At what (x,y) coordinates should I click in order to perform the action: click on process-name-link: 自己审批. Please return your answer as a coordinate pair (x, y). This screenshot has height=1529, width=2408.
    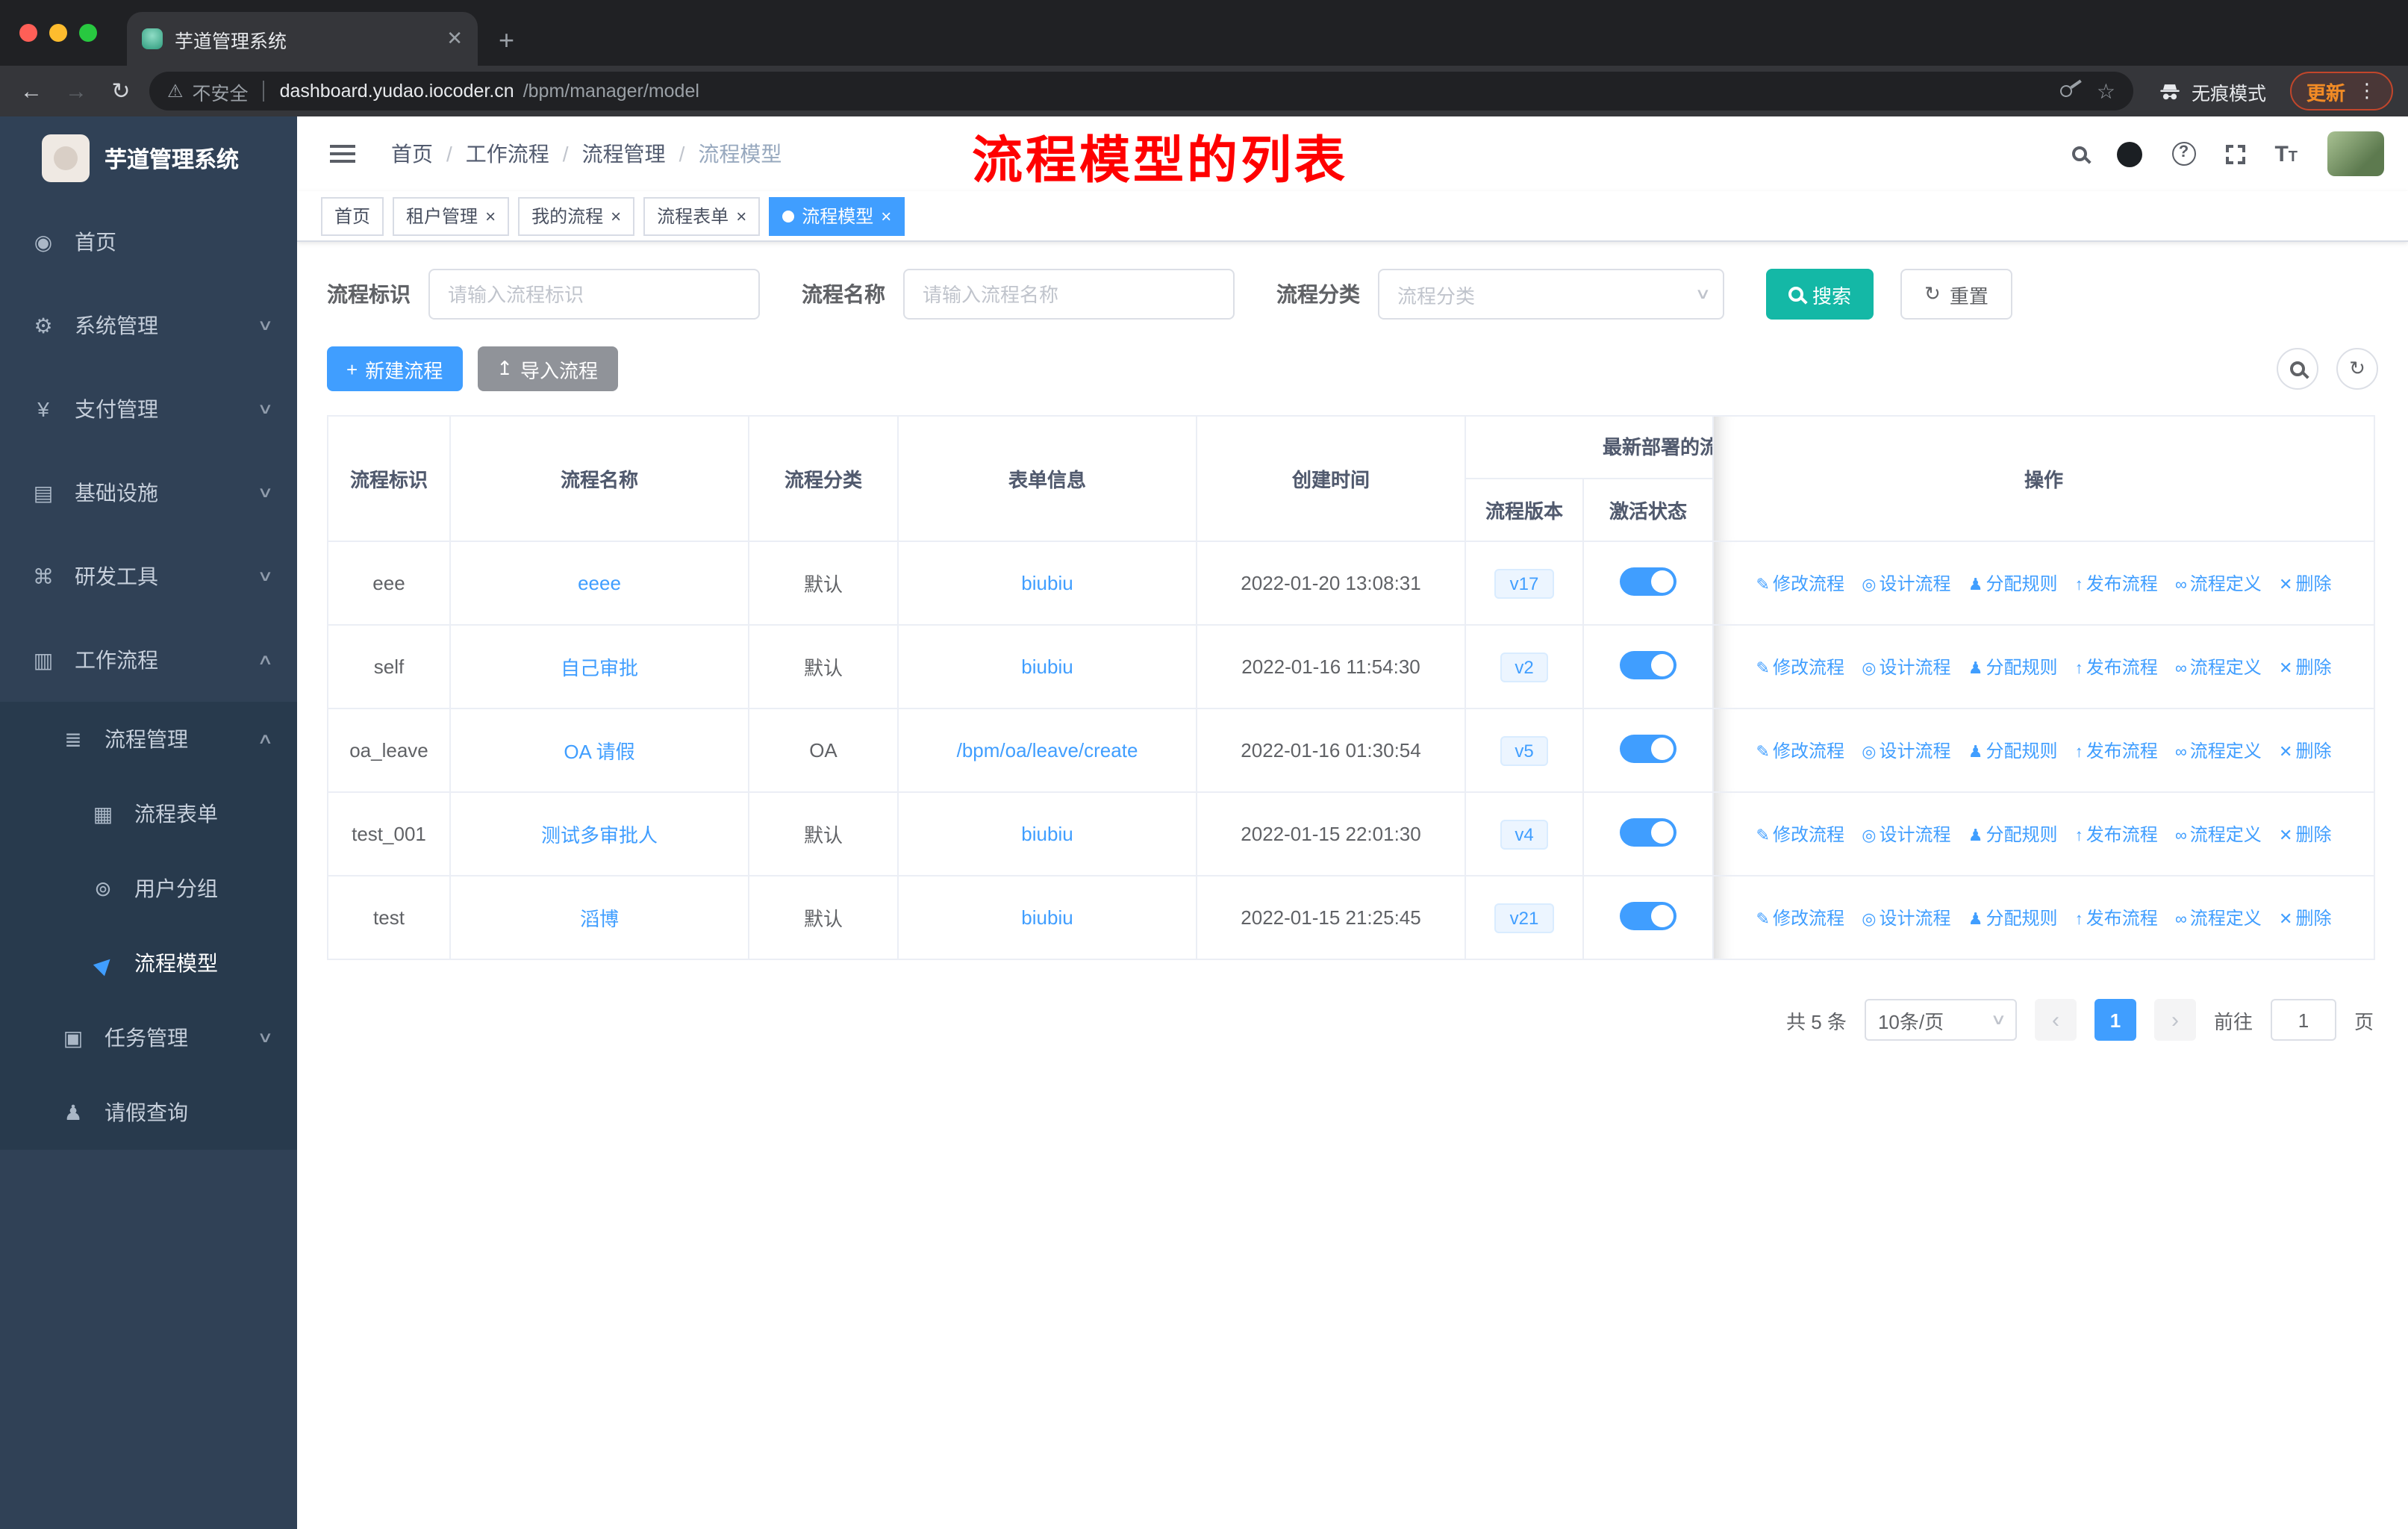
    Looking at the image, I should click on (599, 668).